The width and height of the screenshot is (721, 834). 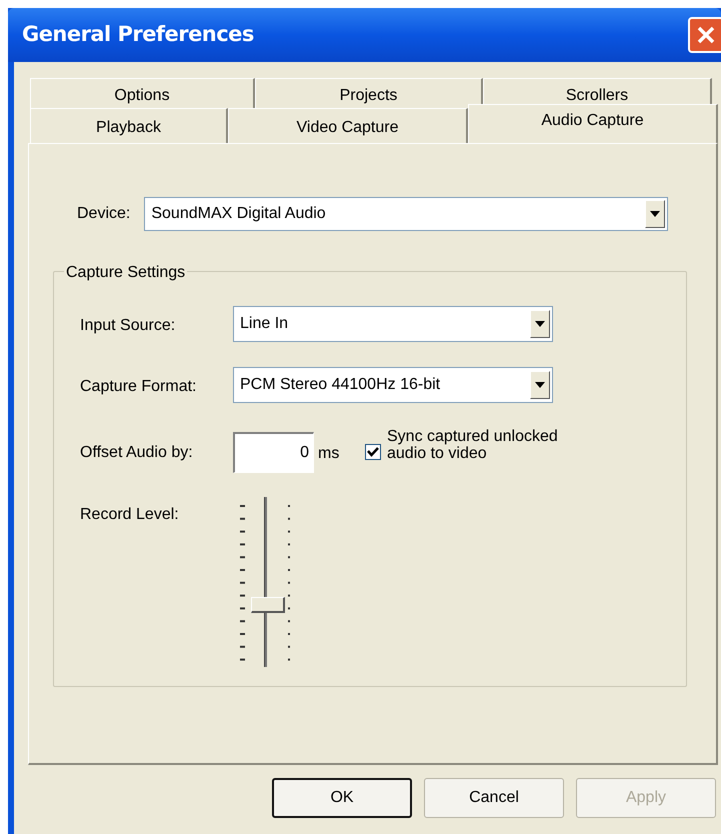 I want to click on field-label: Device:, so click(x=103, y=214).